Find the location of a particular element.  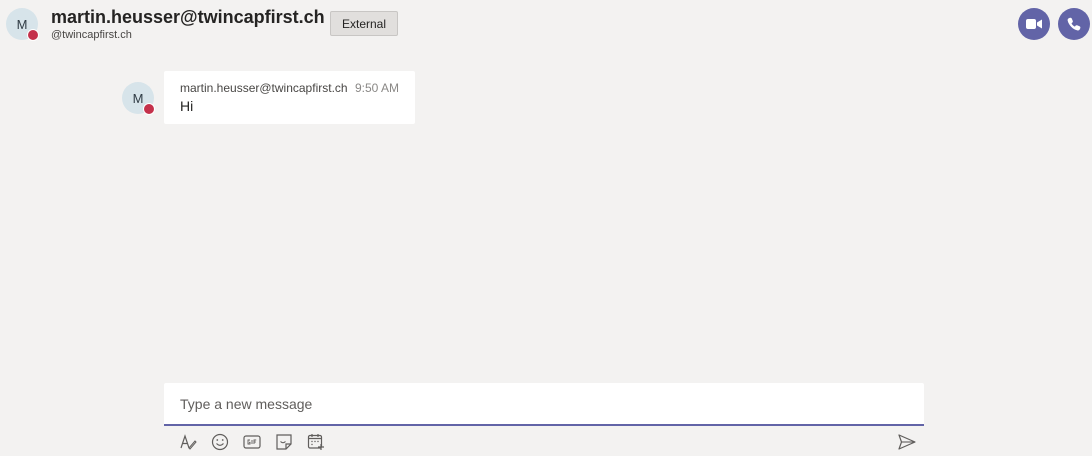

sticker-icon is located at coordinates (284, 442).